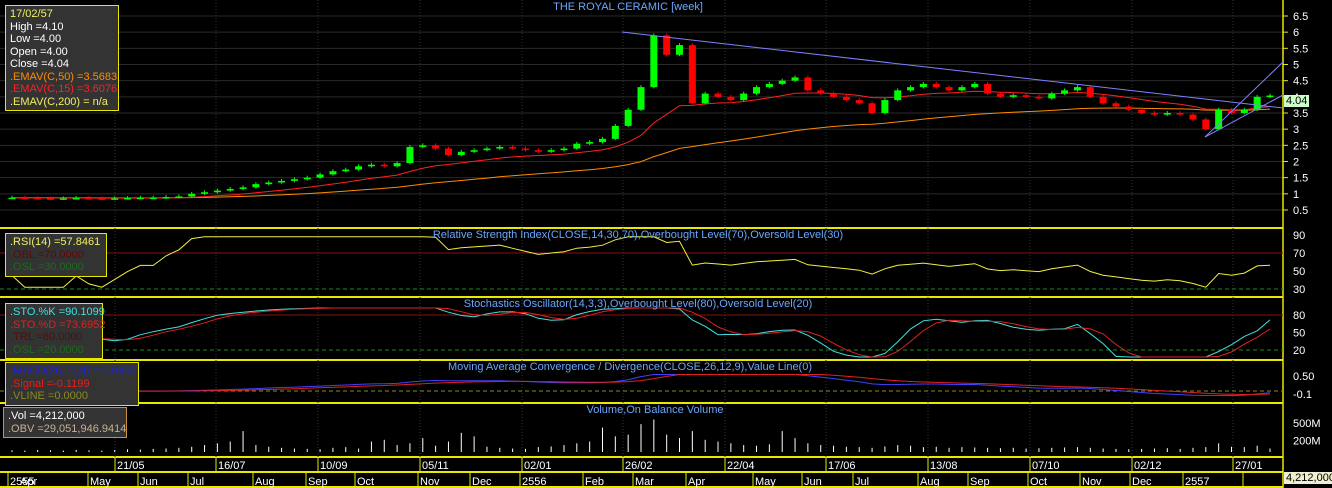 Image resolution: width=1332 pixels, height=488 pixels. I want to click on date-tick-label: 27/01, so click(1249, 466).